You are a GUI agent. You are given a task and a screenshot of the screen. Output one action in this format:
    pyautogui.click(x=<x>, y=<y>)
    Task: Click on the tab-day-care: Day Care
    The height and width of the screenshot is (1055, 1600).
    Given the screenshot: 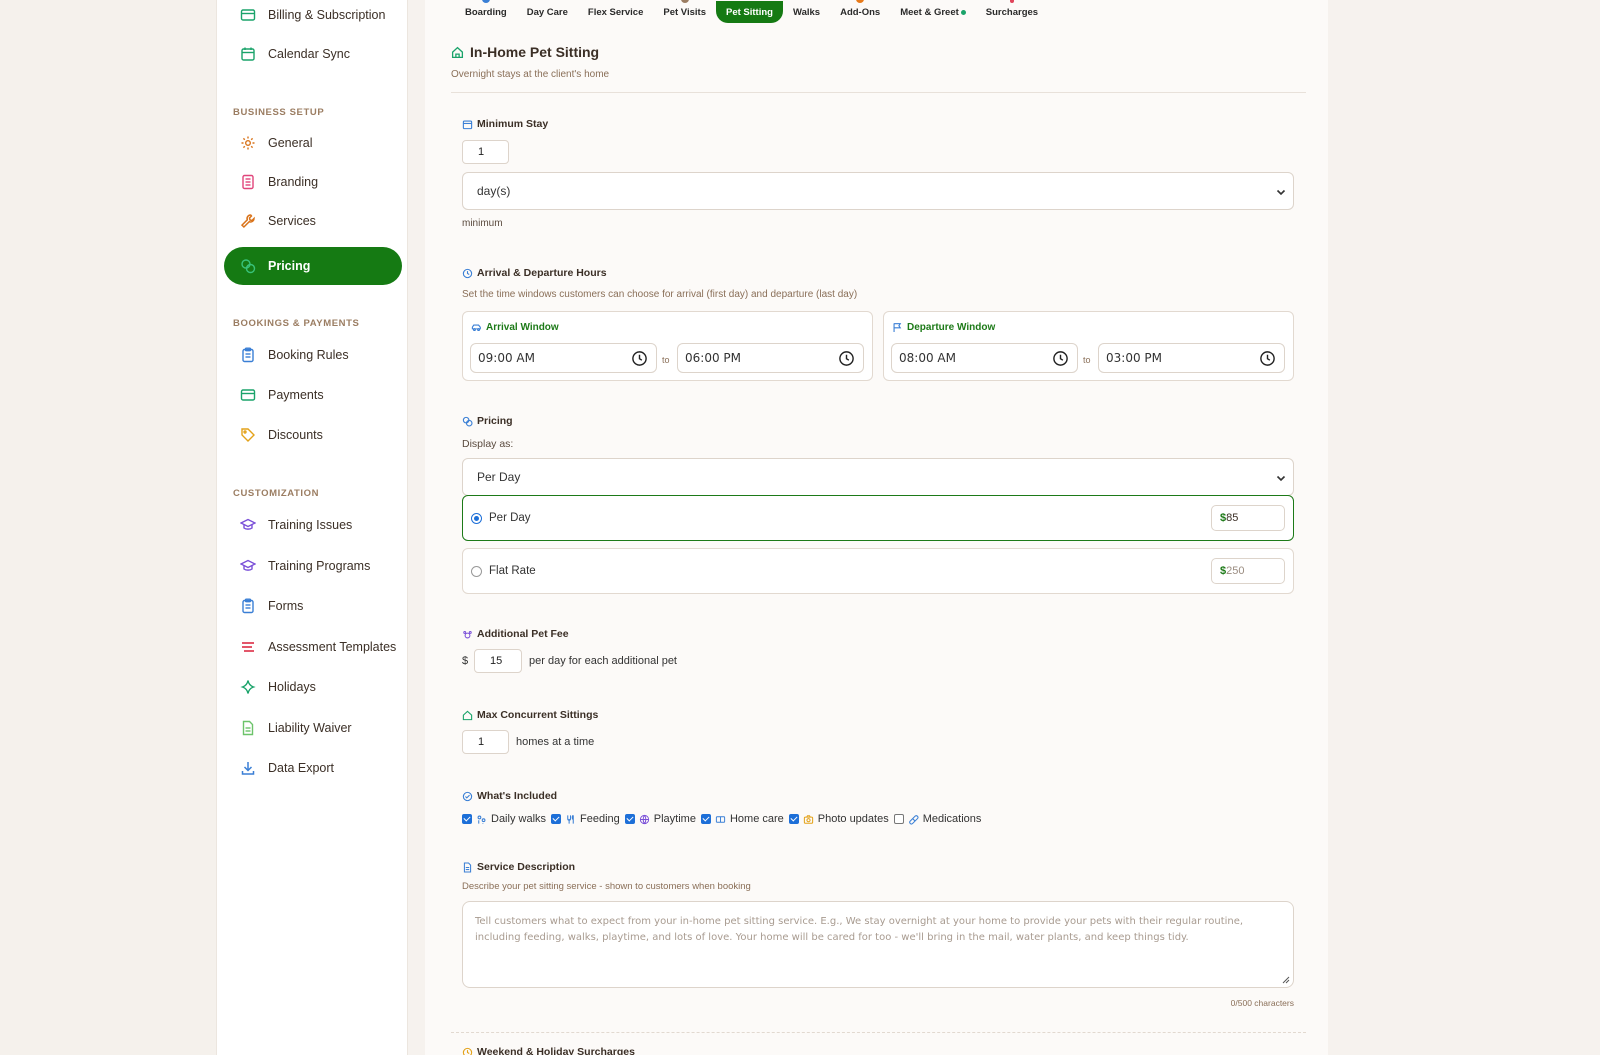 What is the action you would take?
    pyautogui.click(x=547, y=12)
    